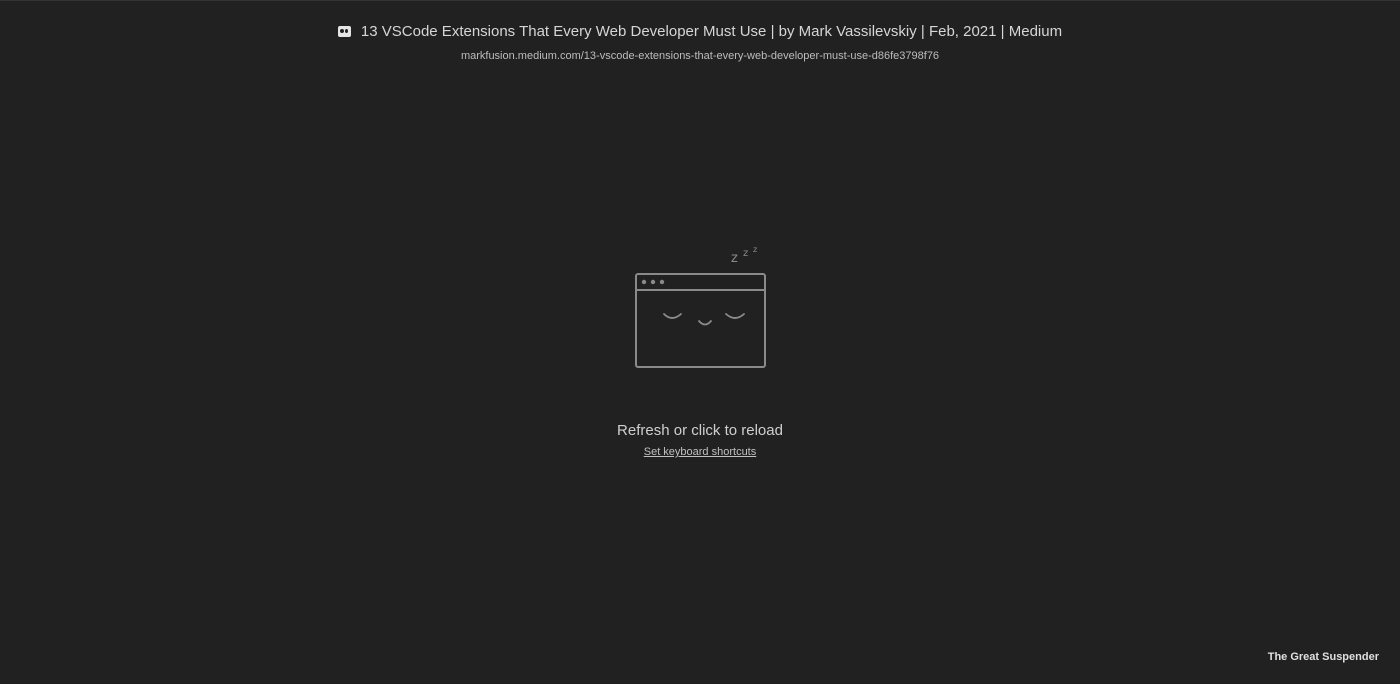 The image size is (1400, 684). What do you see at coordinates (755, 249) in the screenshot?
I see `zzz-3: z` at bounding box center [755, 249].